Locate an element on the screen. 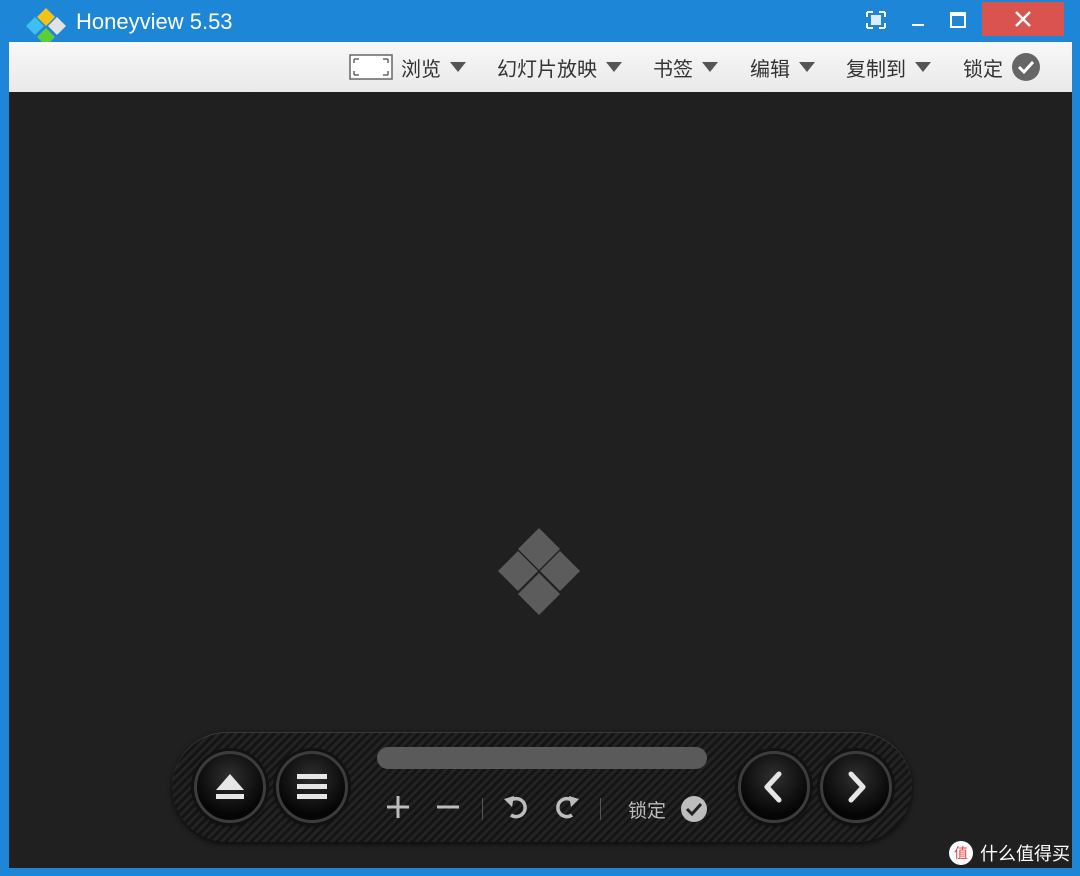  fullscreen-icon is located at coordinates (876, 20).